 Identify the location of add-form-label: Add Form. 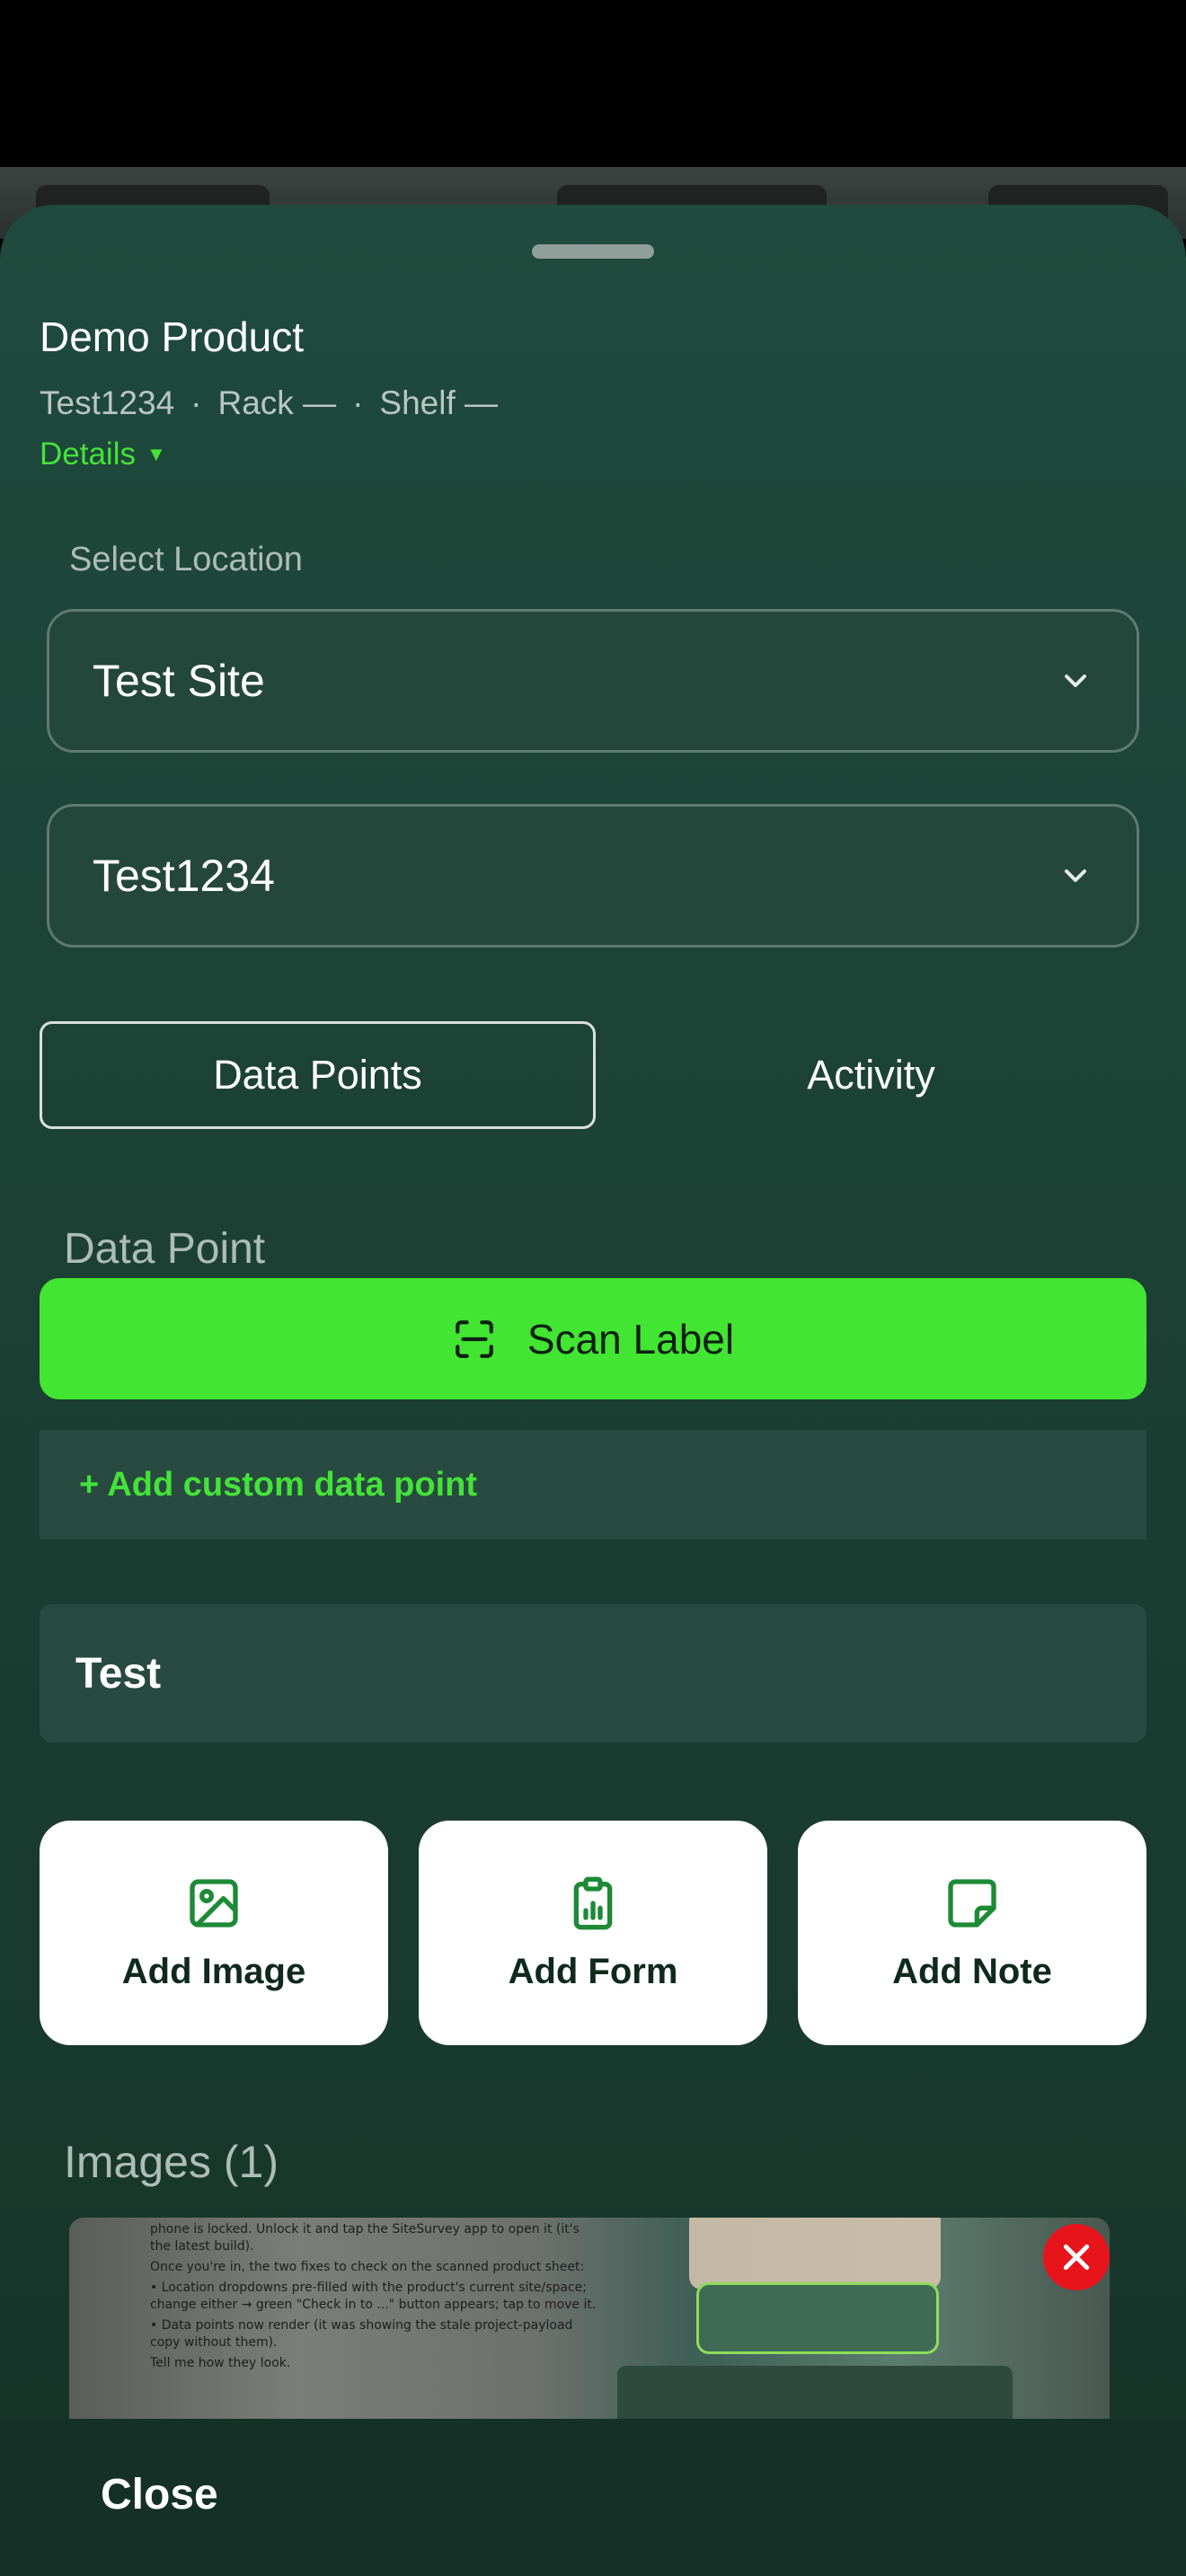
(593, 1971).